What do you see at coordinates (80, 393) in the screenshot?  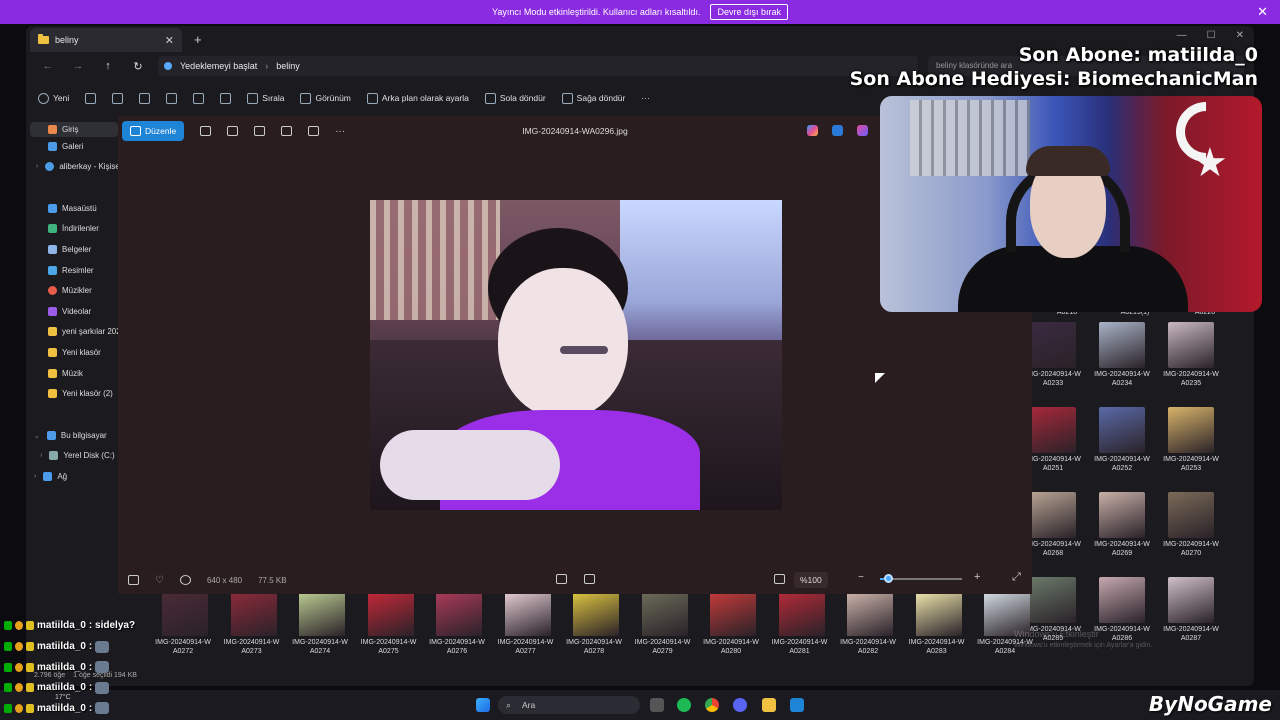 I see `sidebar-item-new-folder-2: Yeni klasör (2)` at bounding box center [80, 393].